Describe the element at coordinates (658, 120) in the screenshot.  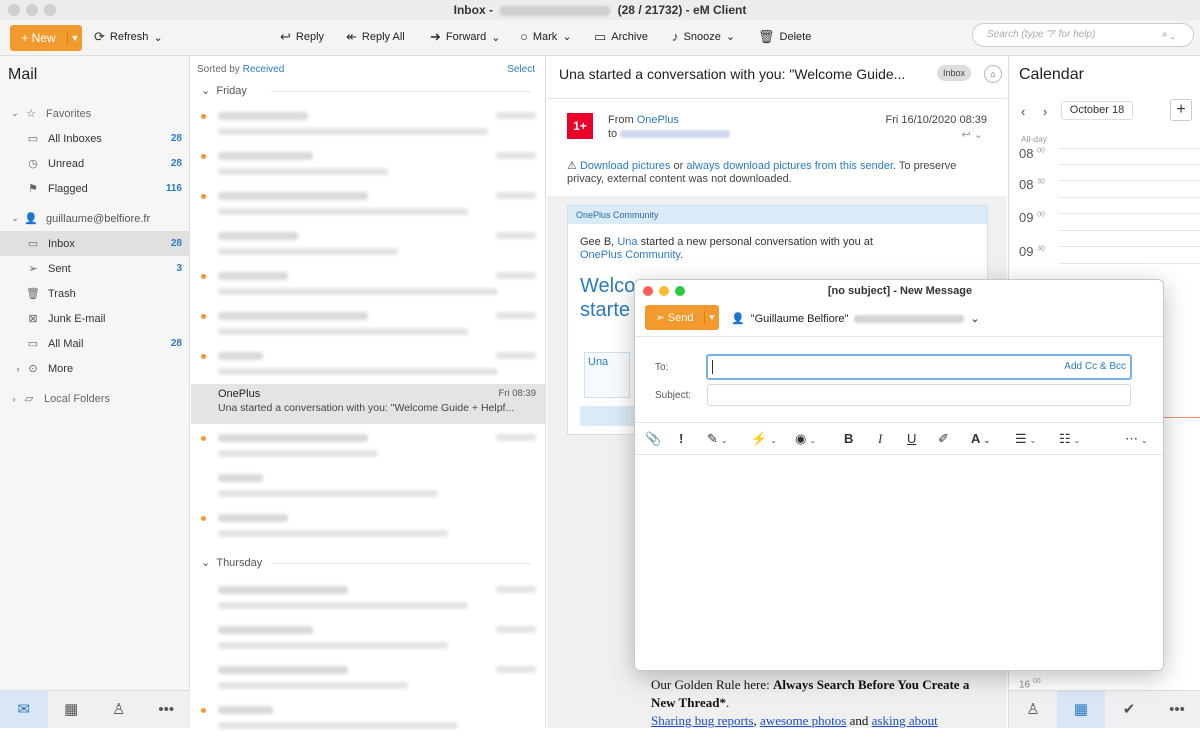
I see `sender-link: OnePlus` at that location.